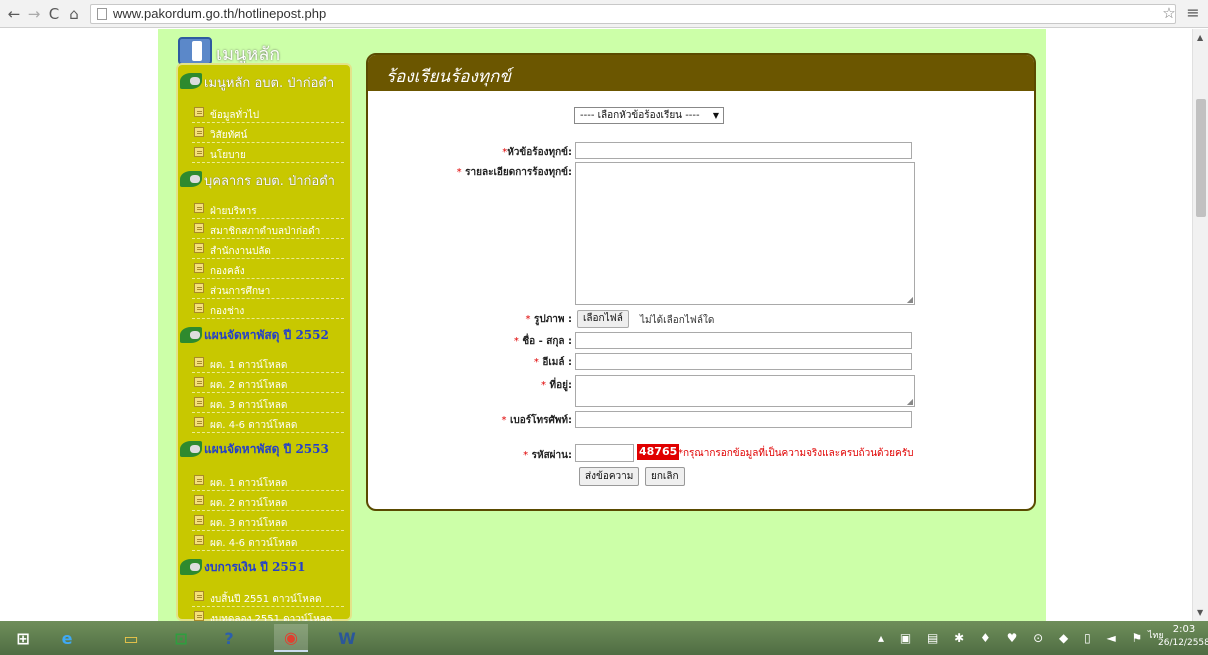 The image size is (1208, 655). What do you see at coordinates (181, 638) in the screenshot?
I see `store-icon: ⊡` at bounding box center [181, 638].